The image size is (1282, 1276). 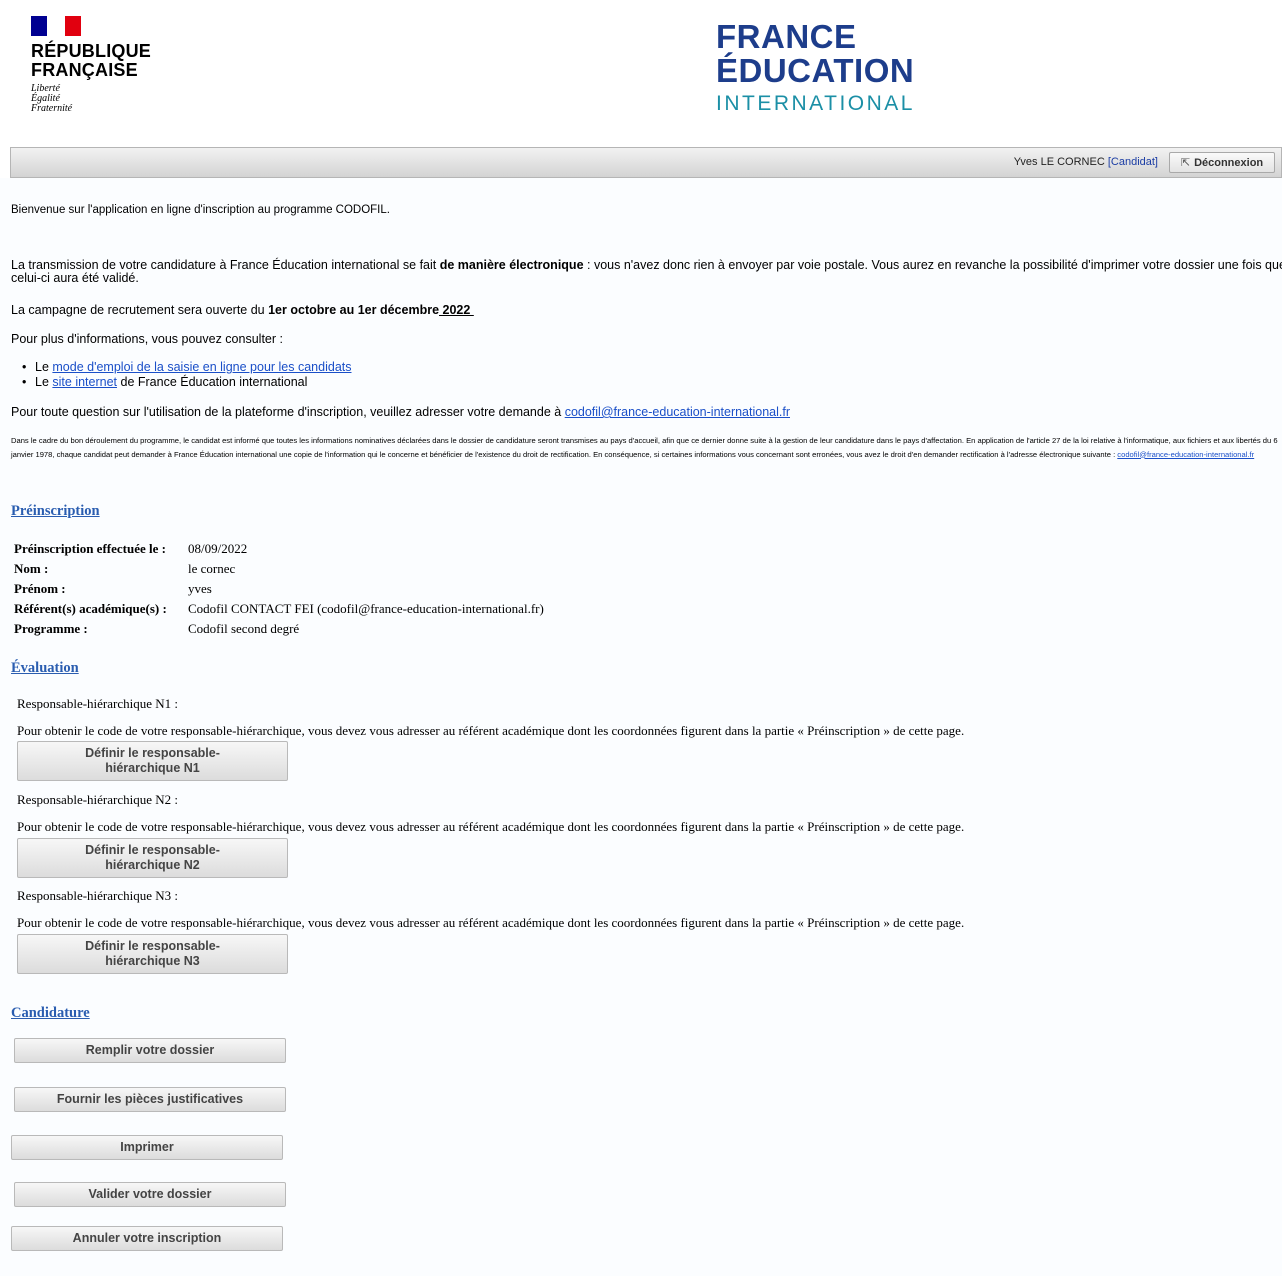 What do you see at coordinates (50, 1013) in the screenshot?
I see `candidature-title: Candidature` at bounding box center [50, 1013].